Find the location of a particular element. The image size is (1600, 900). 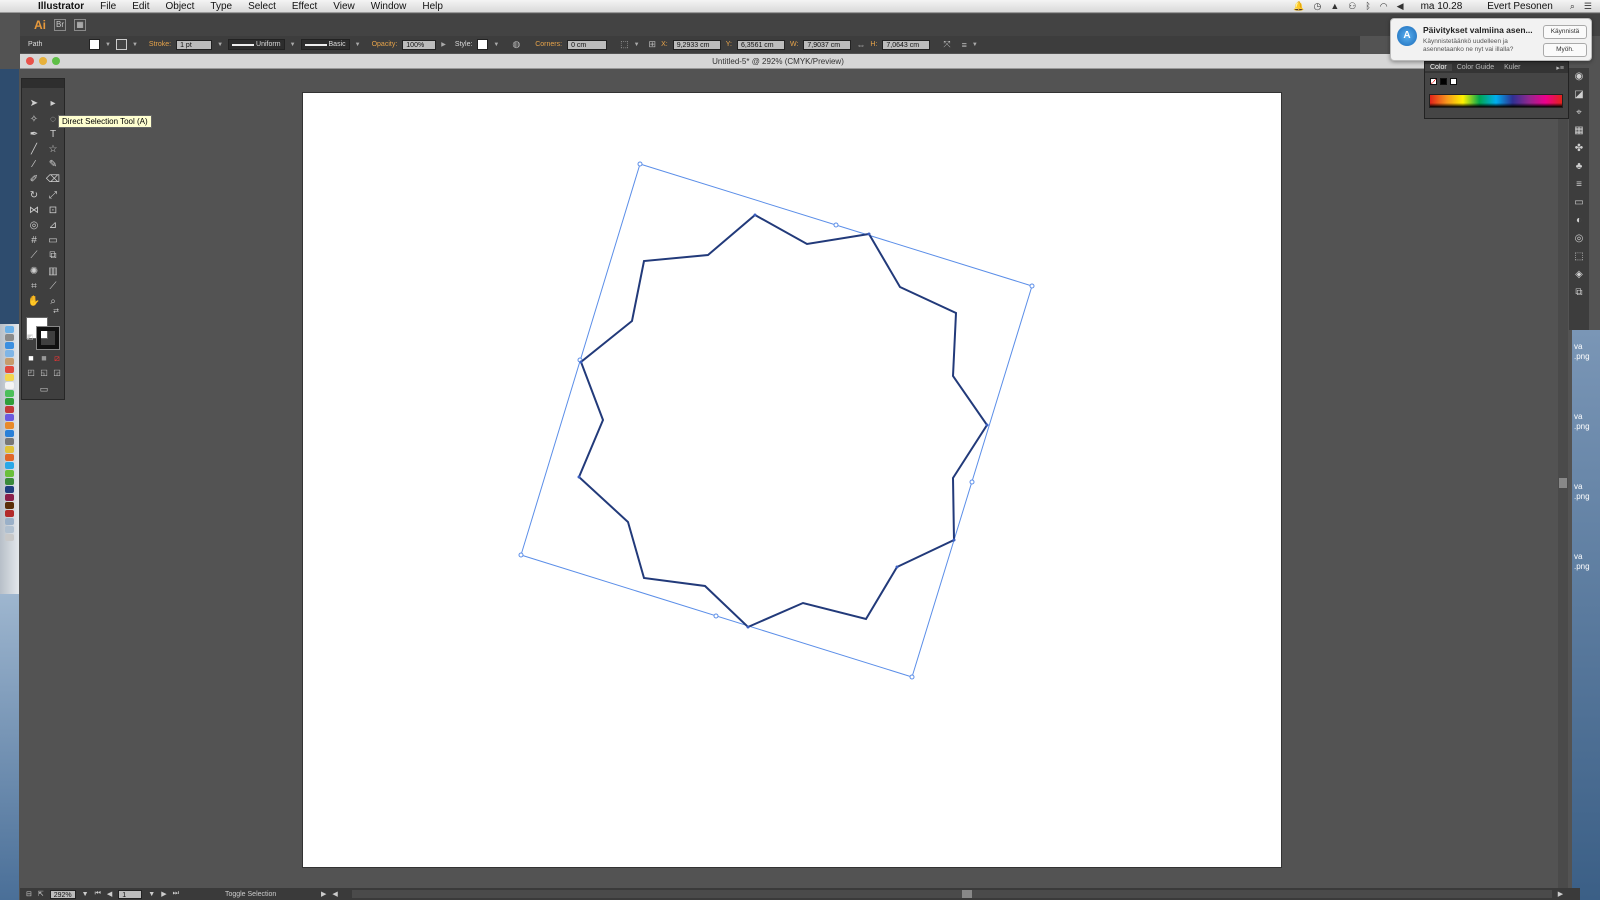

opacity-field: 100% is located at coordinates (419, 44).